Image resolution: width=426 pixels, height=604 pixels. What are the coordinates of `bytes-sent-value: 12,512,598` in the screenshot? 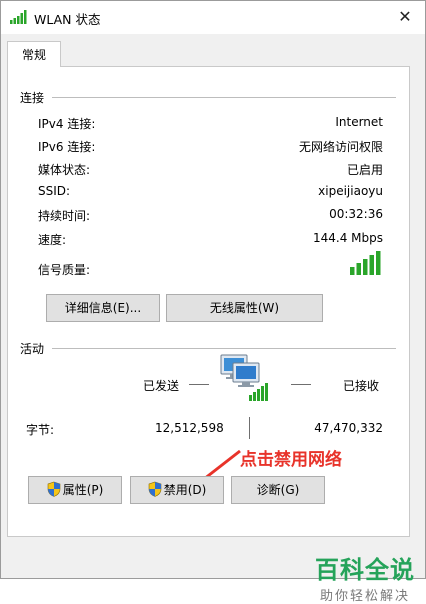 It's located at (189, 428).